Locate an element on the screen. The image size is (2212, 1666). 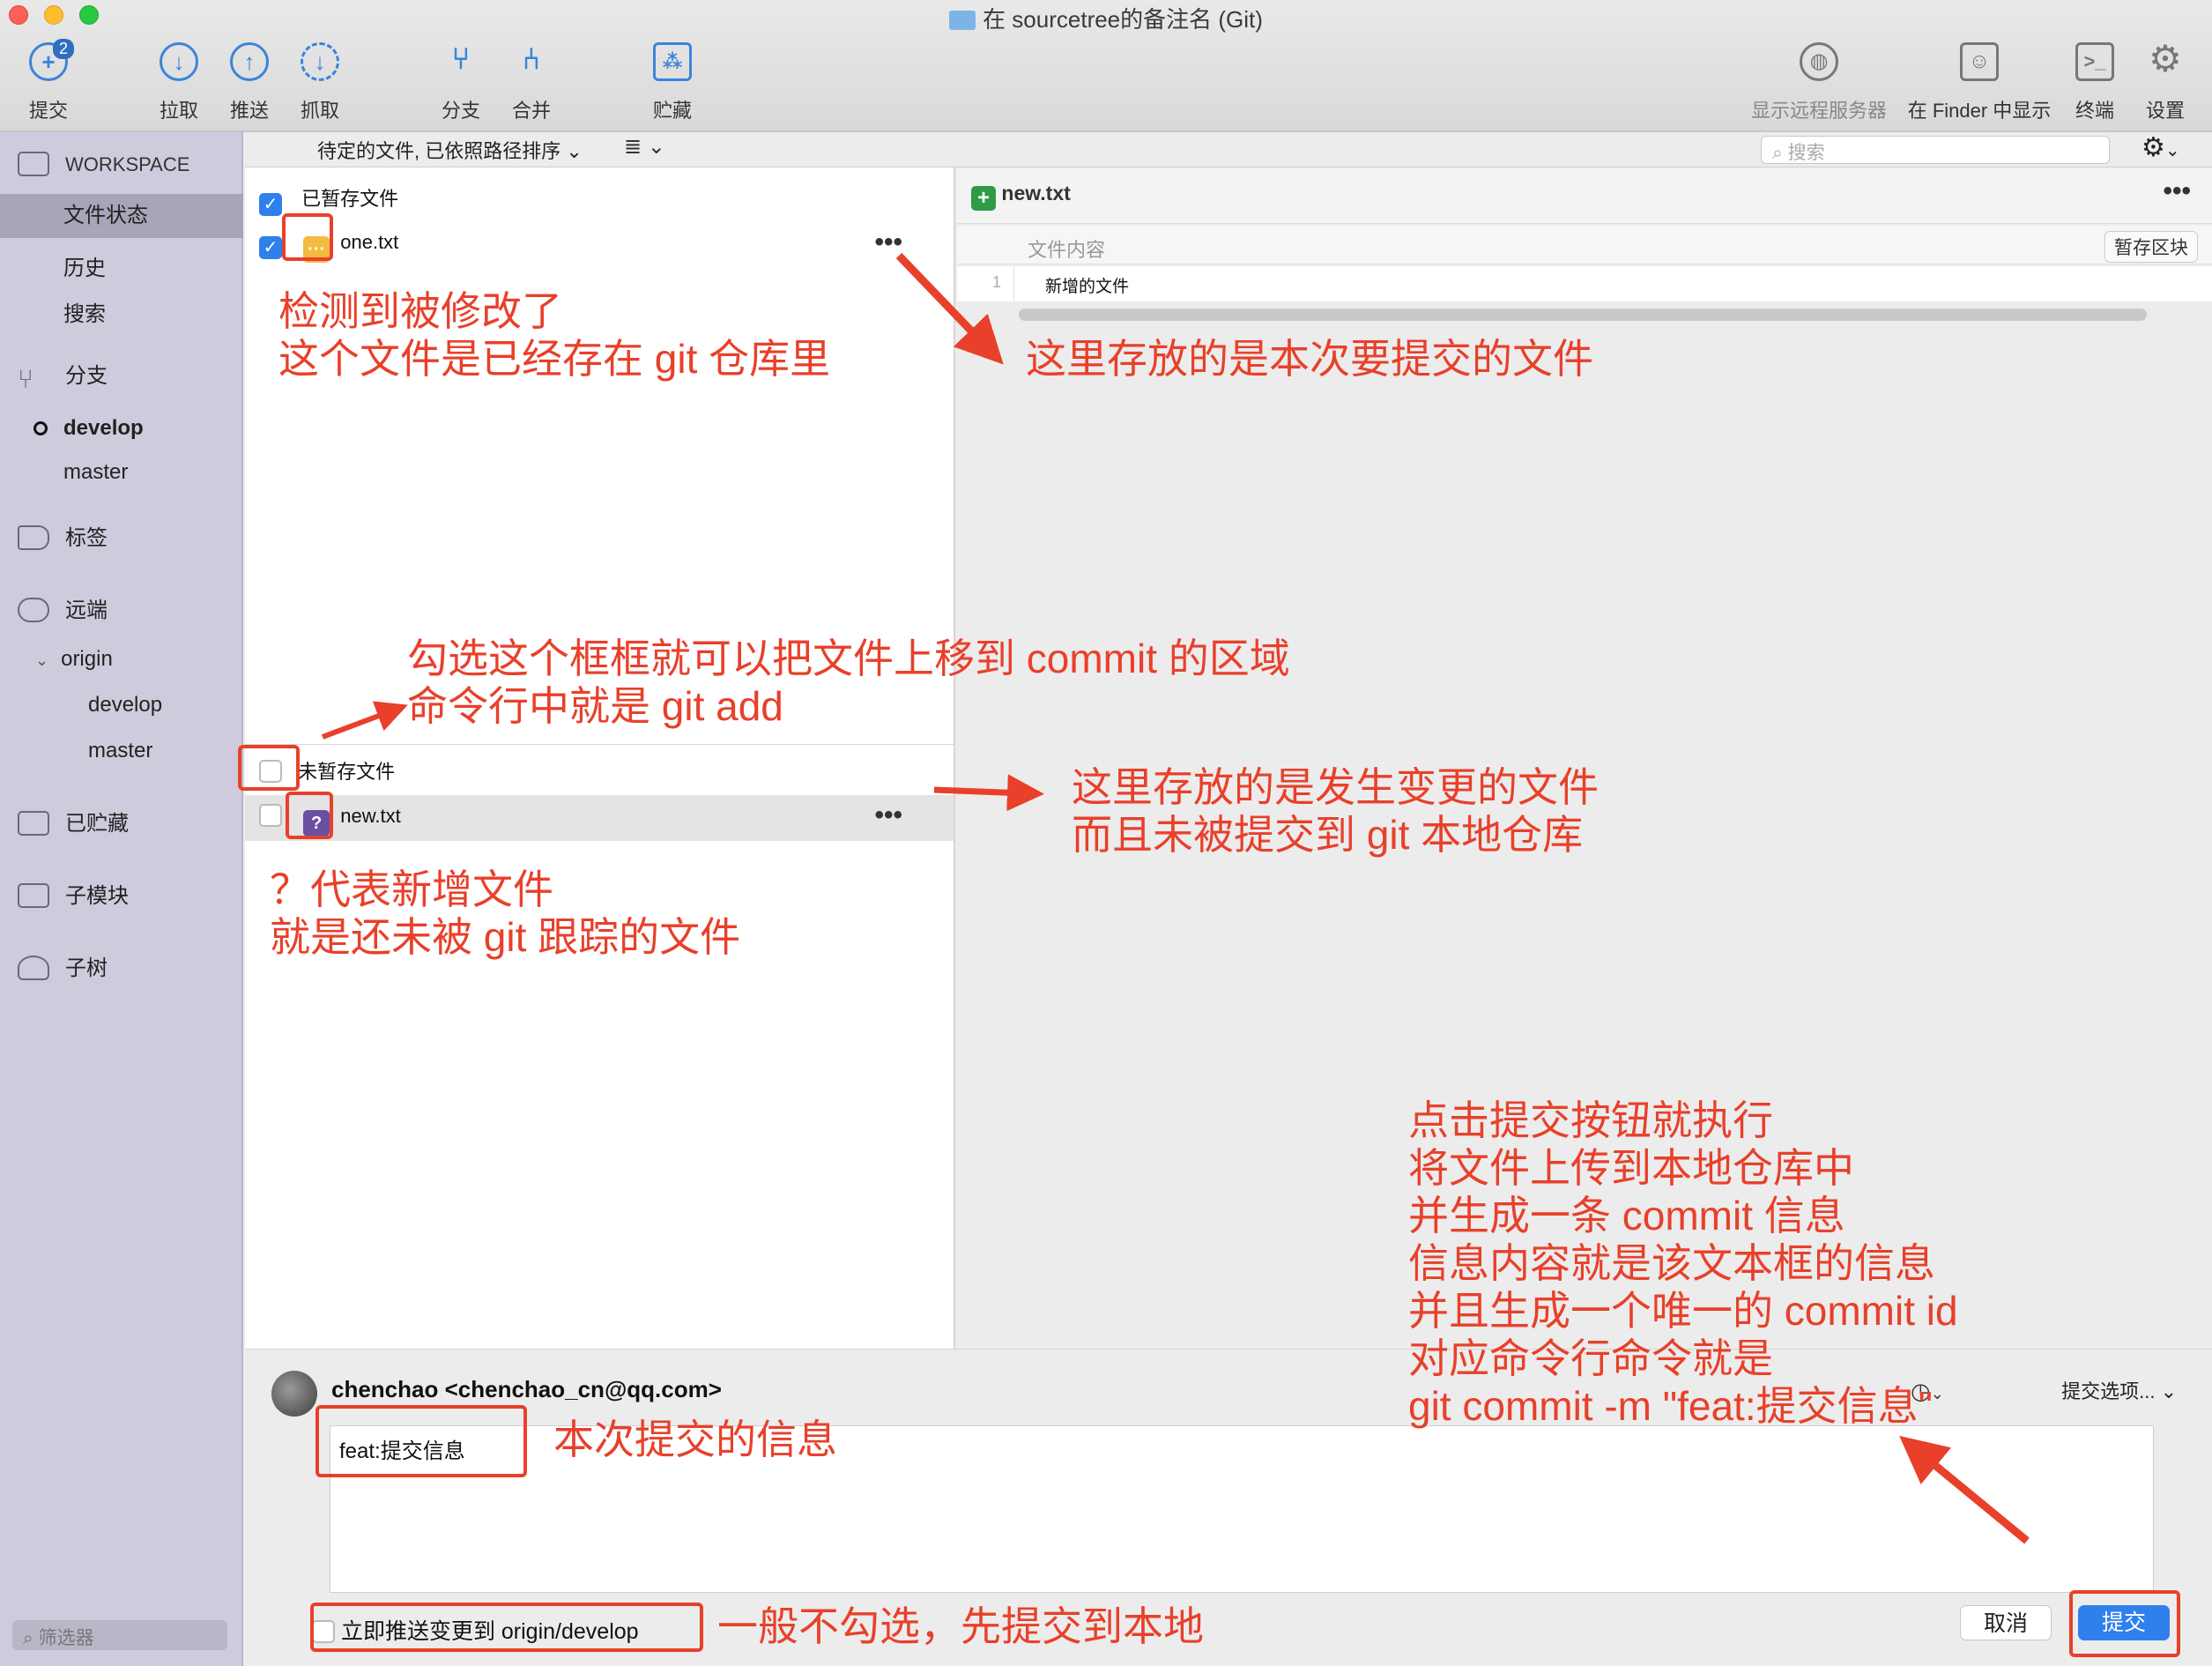
arrow-to-staged-diff is located at coordinates (950, 308).